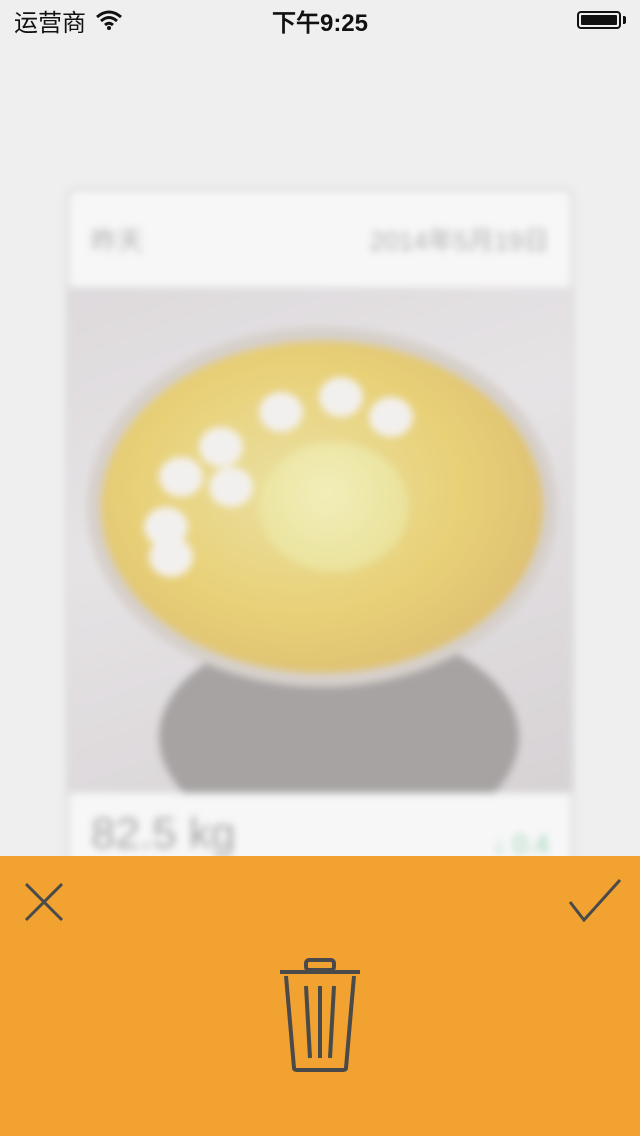 This screenshot has height=1136, width=640. I want to click on cancel-button, so click(44, 902).